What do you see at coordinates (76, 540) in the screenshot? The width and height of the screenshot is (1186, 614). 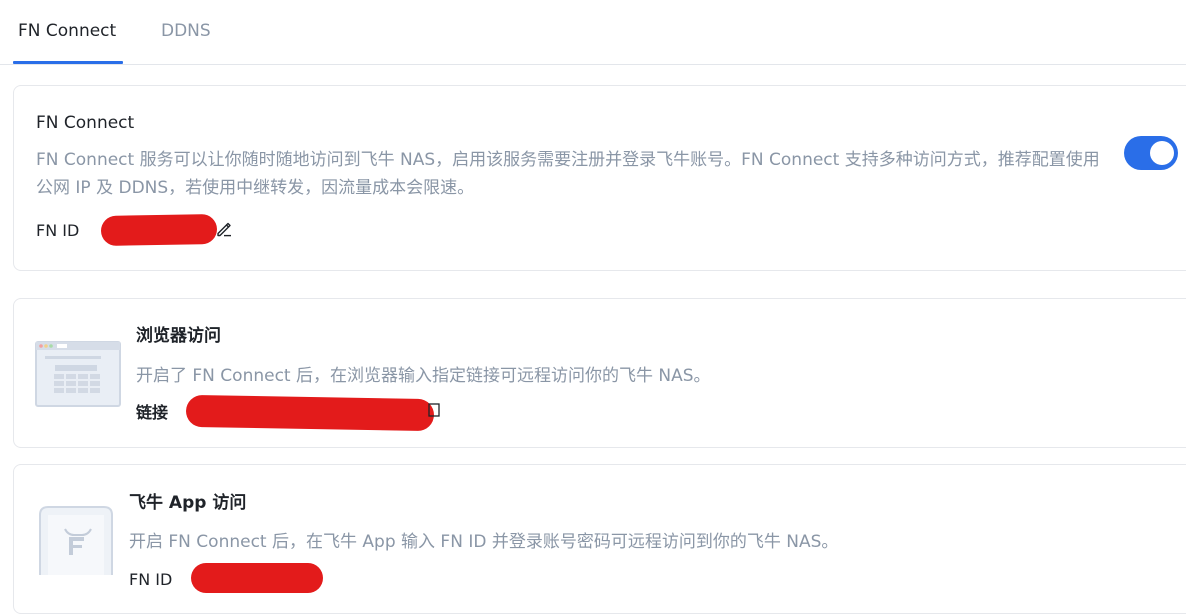 I see `app-phone-icon` at bounding box center [76, 540].